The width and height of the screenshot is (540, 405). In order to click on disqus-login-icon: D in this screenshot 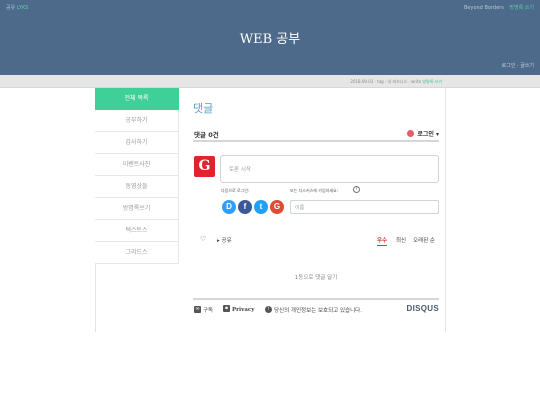, I will do `click(229, 207)`.